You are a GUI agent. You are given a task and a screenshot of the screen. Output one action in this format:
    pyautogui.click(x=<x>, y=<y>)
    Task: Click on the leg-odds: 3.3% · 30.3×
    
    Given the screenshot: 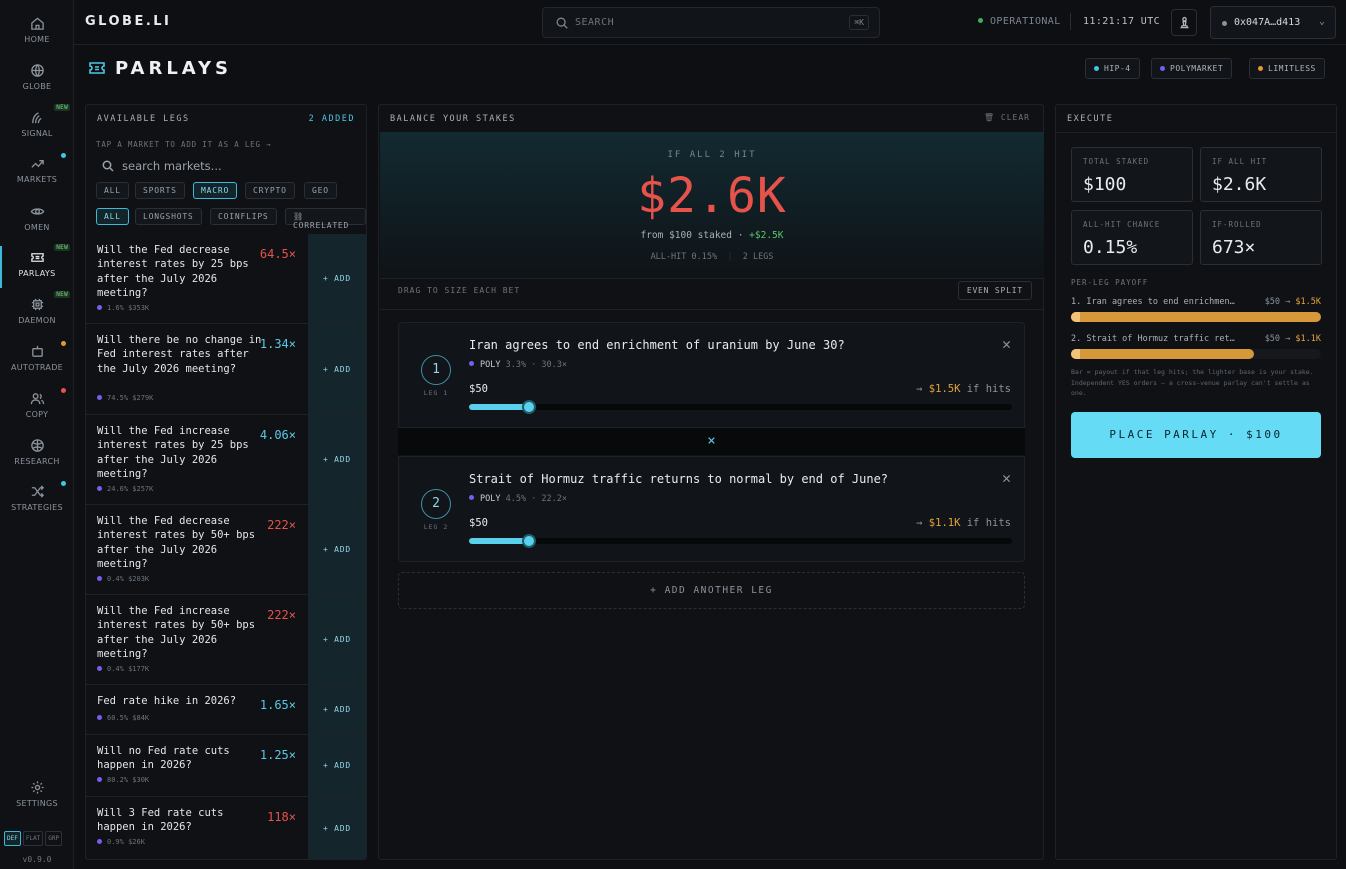 What is the action you would take?
    pyautogui.click(x=536, y=365)
    